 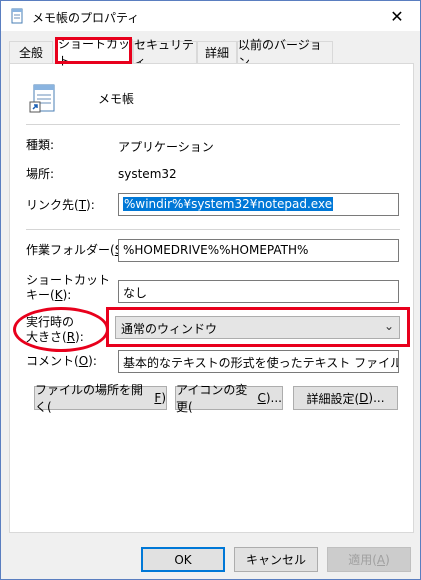 I want to click on tab-security: セキュリティ, so click(x=165, y=53).